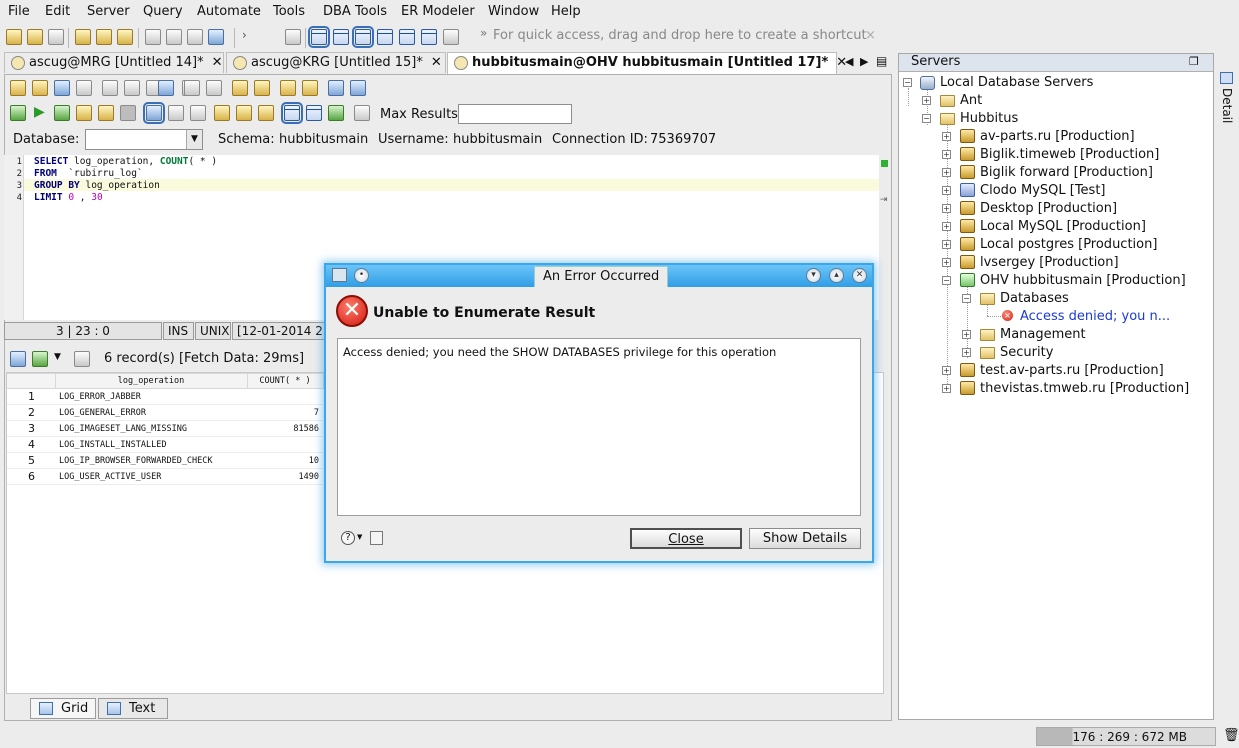 The height and width of the screenshot is (748, 1239). Describe the element at coordinates (110, 88) in the screenshot. I see `cut-icon` at that location.